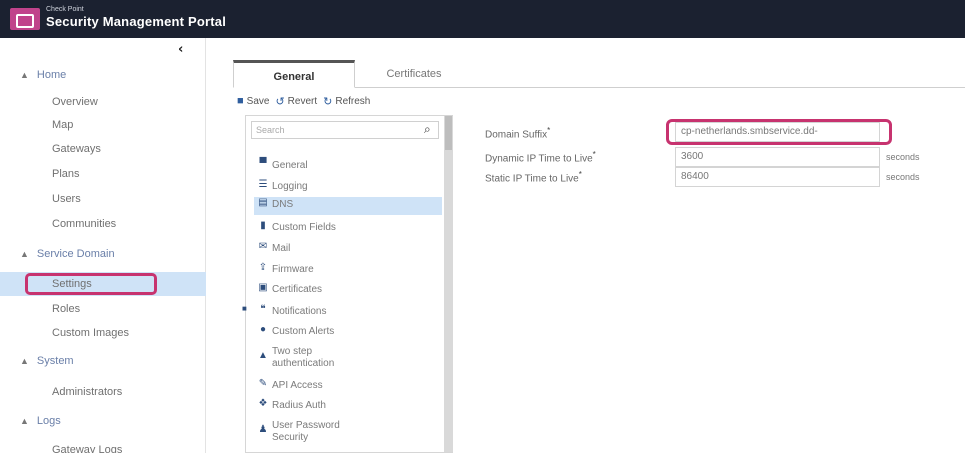 This screenshot has width=965, height=453. What do you see at coordinates (294, 74) in the screenshot?
I see `tab-general: General` at bounding box center [294, 74].